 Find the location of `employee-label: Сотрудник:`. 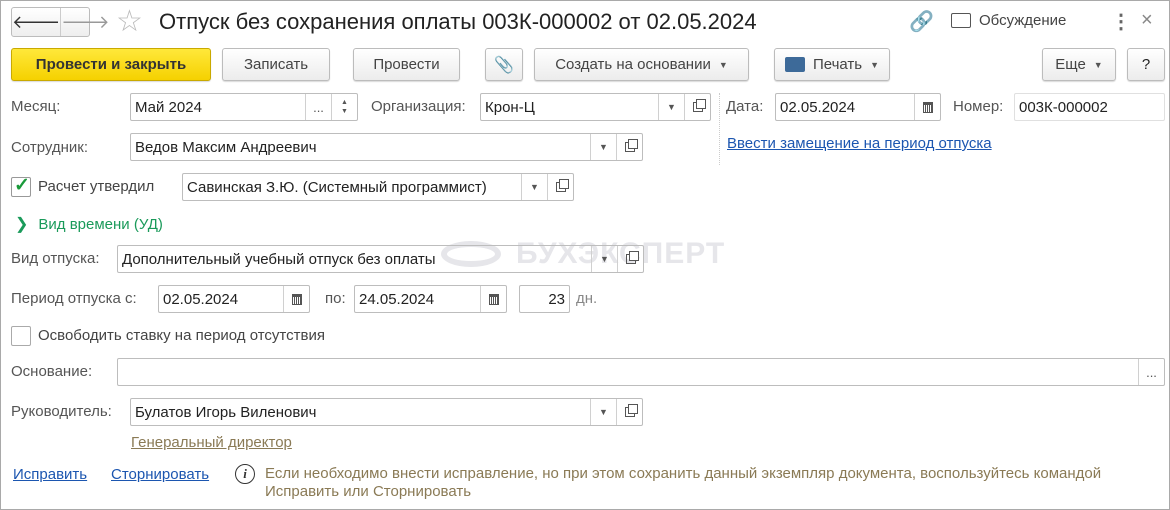

employee-label: Сотрудник: is located at coordinates (50, 147).